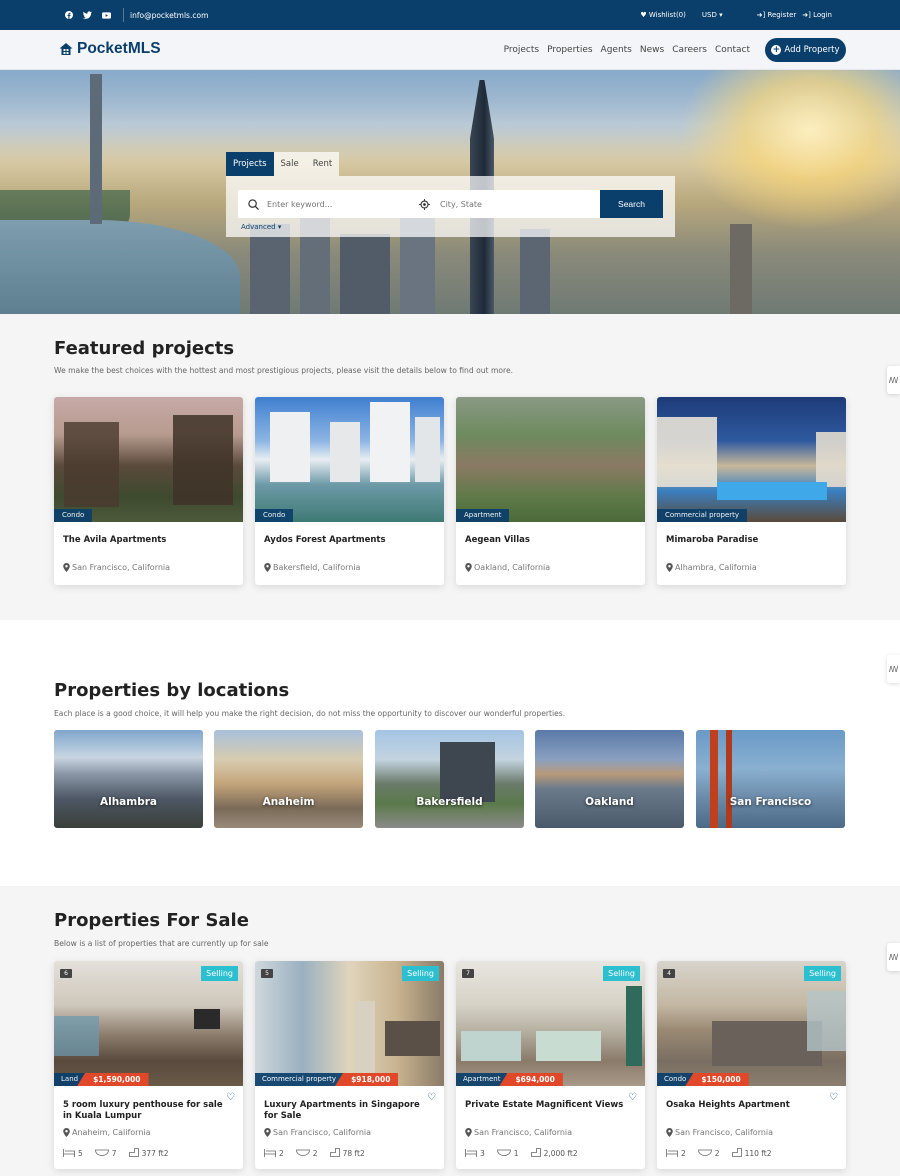  What do you see at coordinates (817, 15) in the screenshot?
I see `login-link: ➜] Login` at bounding box center [817, 15].